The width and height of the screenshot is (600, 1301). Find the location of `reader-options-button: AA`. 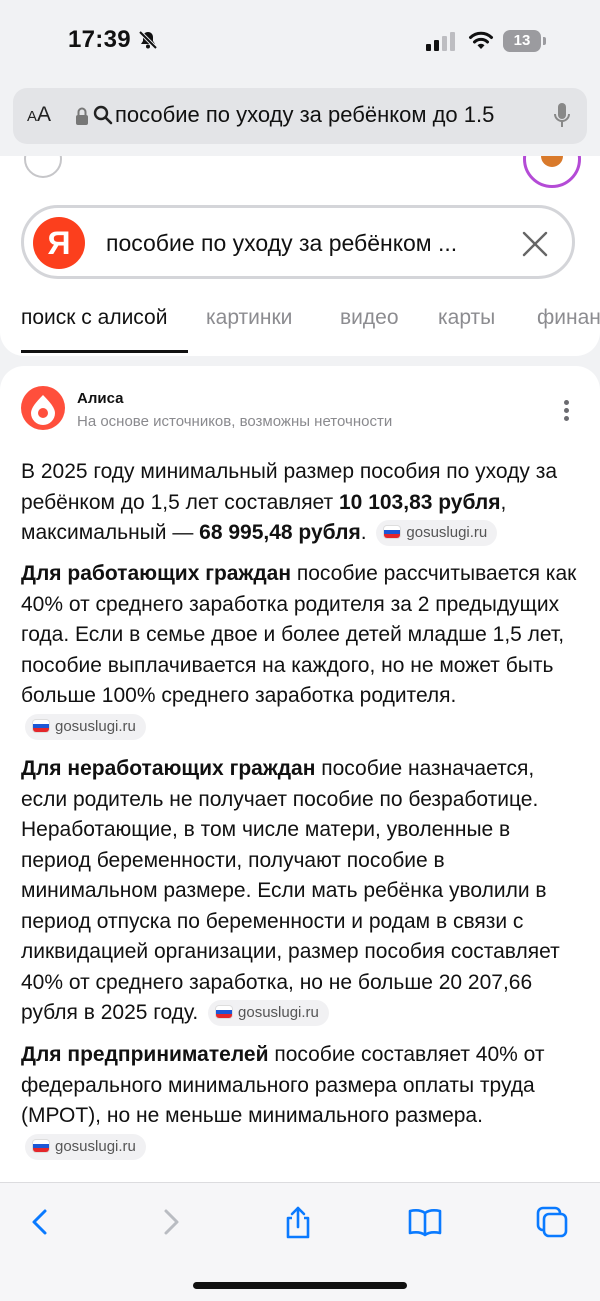

reader-options-button: AA is located at coordinates (39, 115).